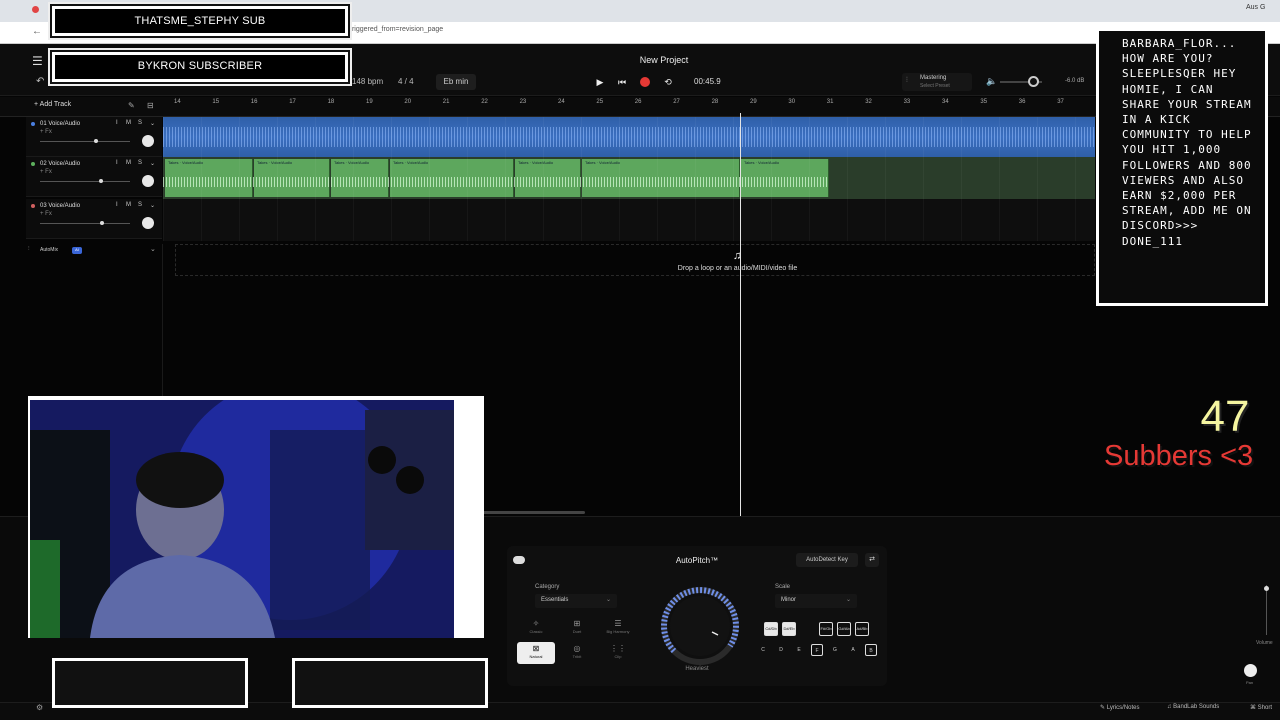 The width and height of the screenshot is (1280, 720). Describe the element at coordinates (853, 650) in the screenshot. I see `key-a: A` at that location.